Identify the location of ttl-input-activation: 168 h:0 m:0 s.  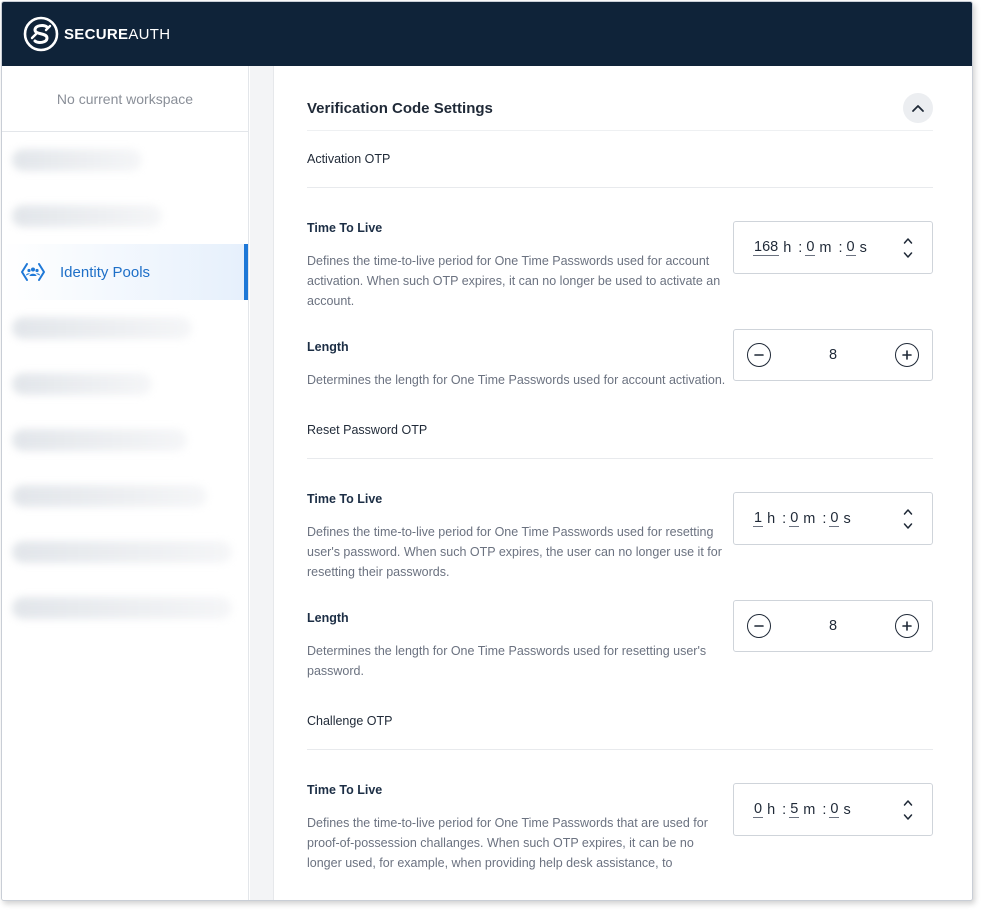
(833, 247).